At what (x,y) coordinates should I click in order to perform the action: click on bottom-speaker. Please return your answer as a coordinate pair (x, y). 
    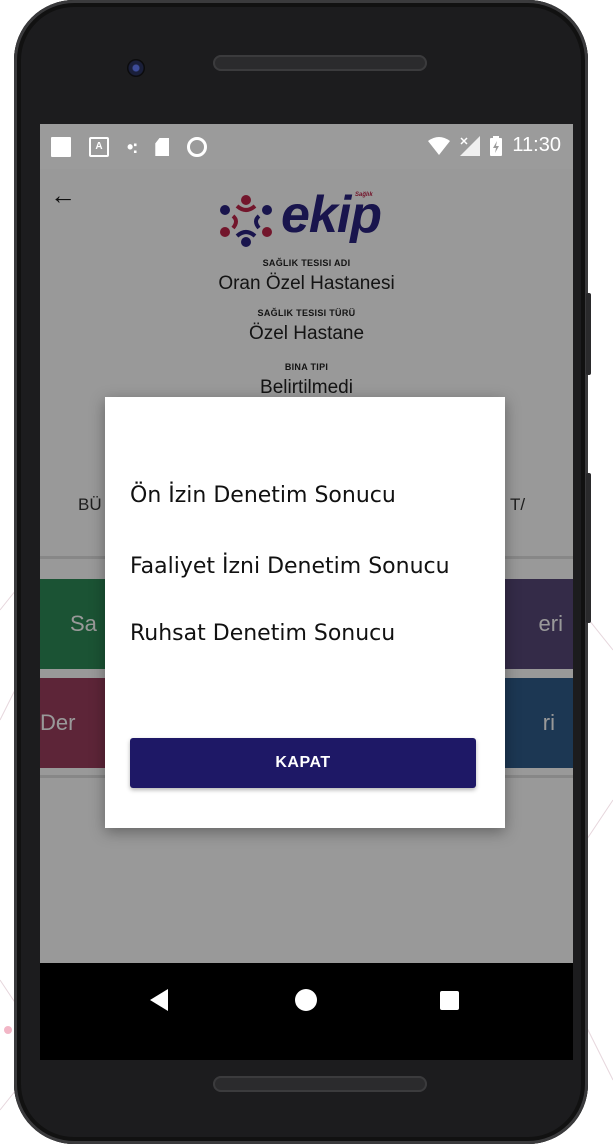
    Looking at the image, I should click on (320, 1084).